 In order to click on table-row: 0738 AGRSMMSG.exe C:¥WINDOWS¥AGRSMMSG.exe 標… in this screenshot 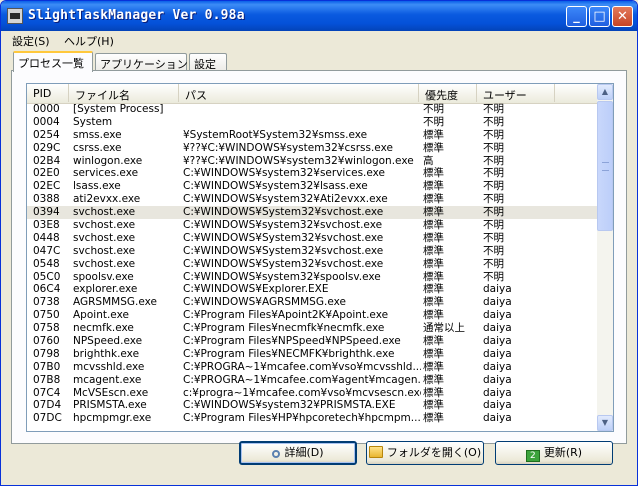, I will do `click(313, 302)`.